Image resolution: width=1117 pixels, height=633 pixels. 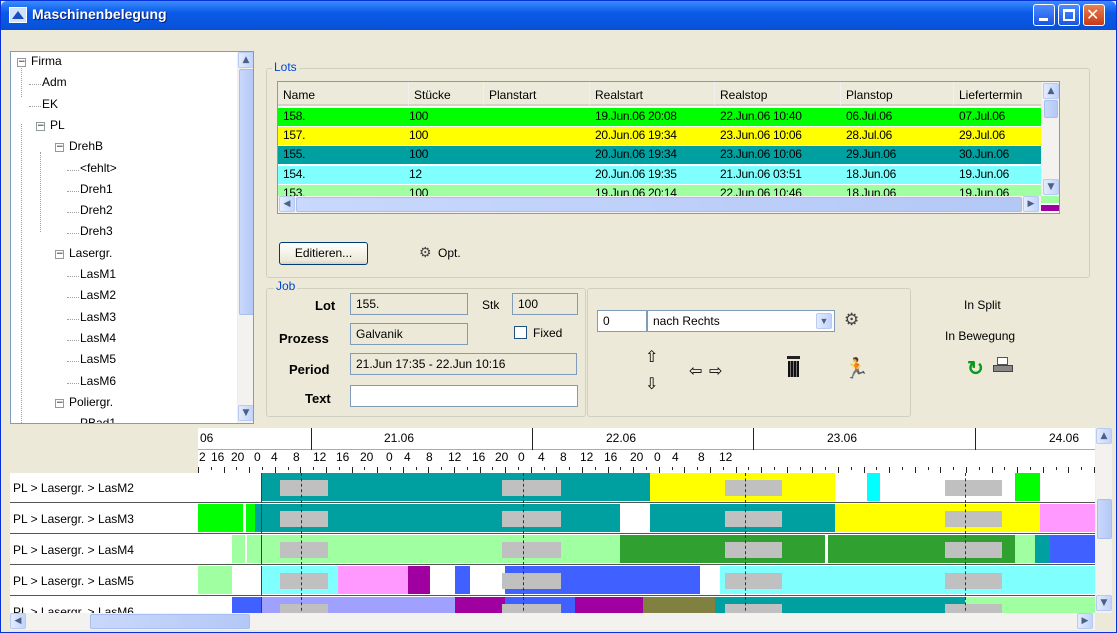 I want to click on lots-scroll-down-button: ▼, so click(x=1051, y=187).